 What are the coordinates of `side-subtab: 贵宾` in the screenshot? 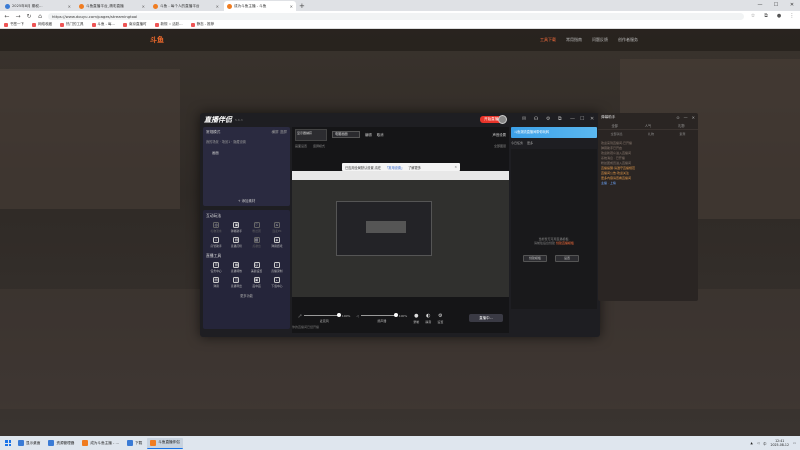 It's located at (682, 134).